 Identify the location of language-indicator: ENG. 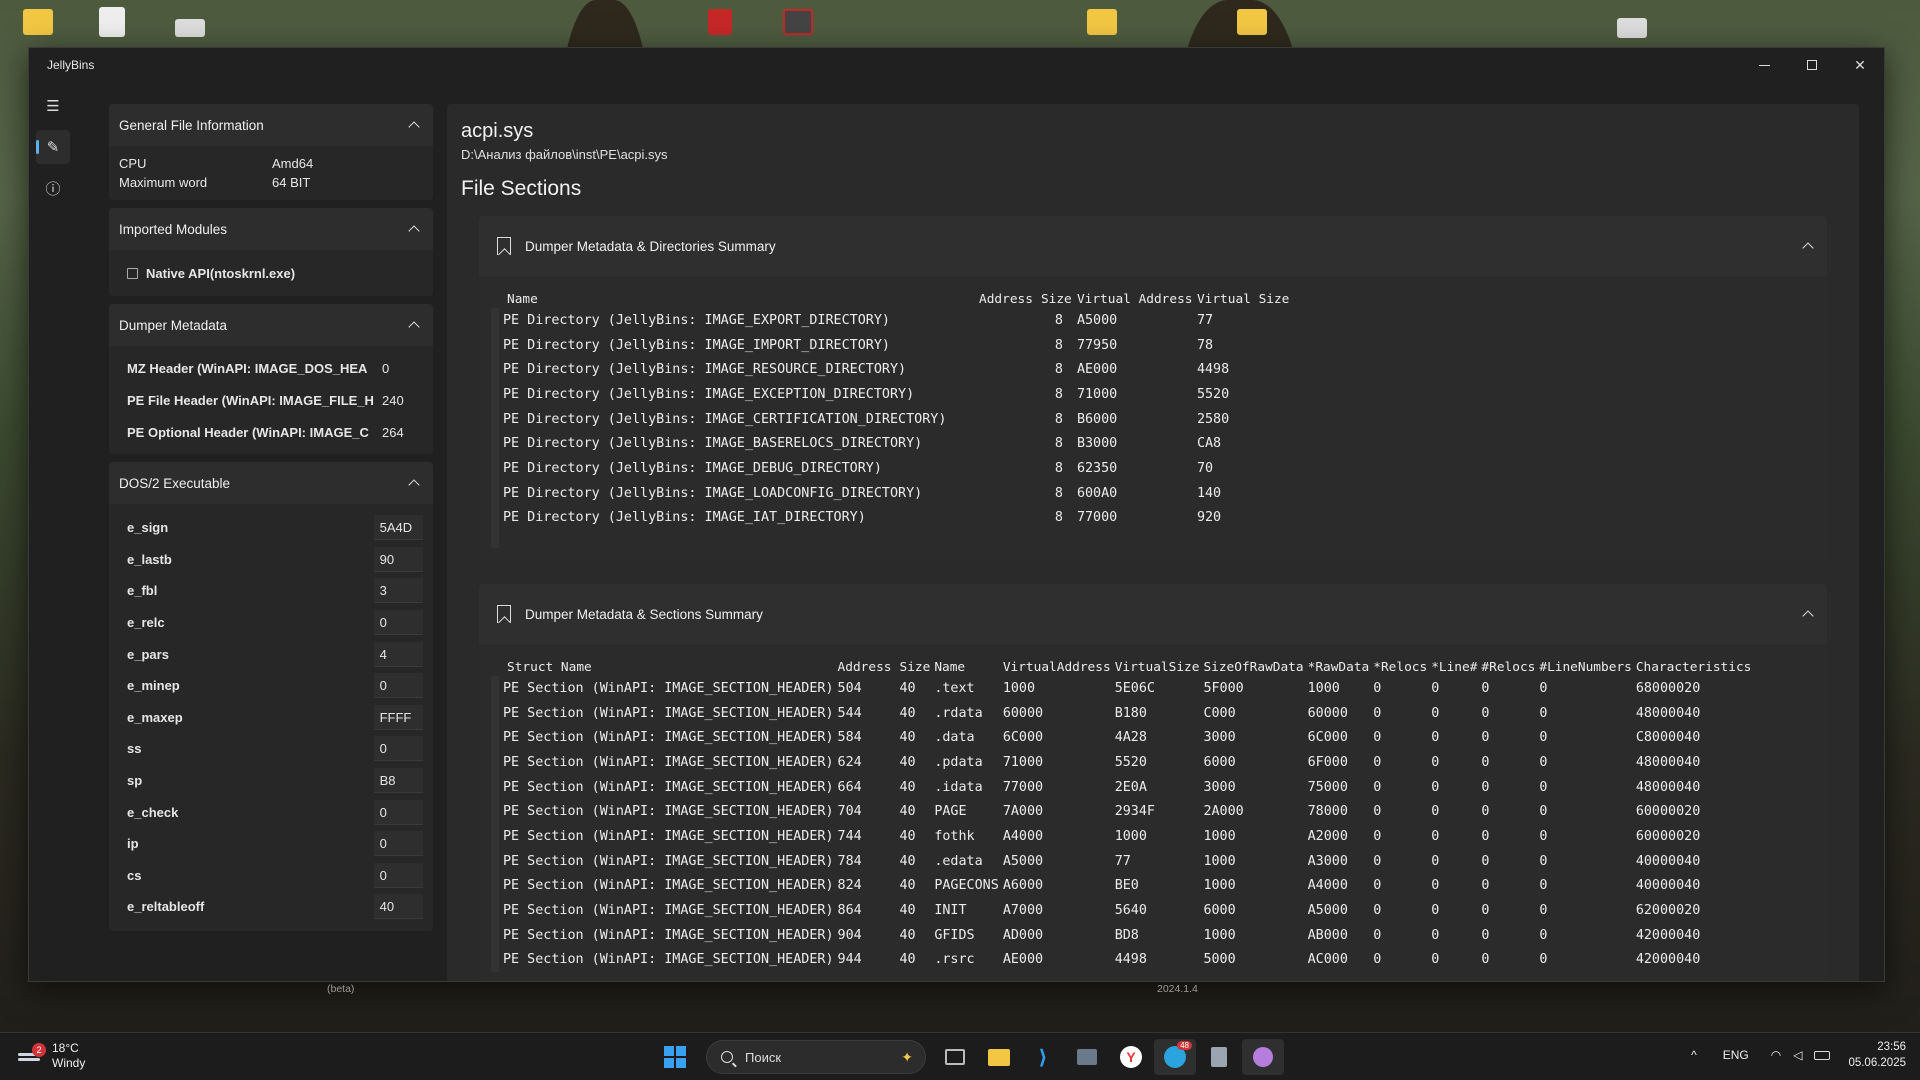
(1736, 1055).